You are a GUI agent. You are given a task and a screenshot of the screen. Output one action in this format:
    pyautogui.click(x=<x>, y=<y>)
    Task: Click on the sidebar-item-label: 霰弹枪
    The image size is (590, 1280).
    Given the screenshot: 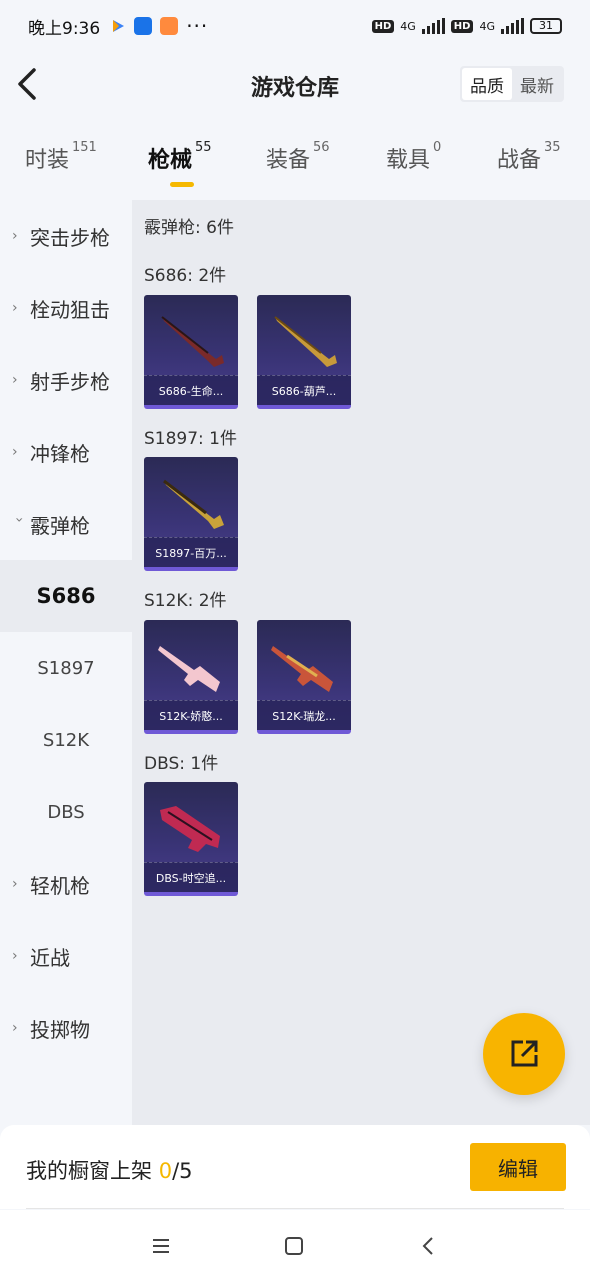 What is the action you would take?
    pyautogui.click(x=60, y=525)
    